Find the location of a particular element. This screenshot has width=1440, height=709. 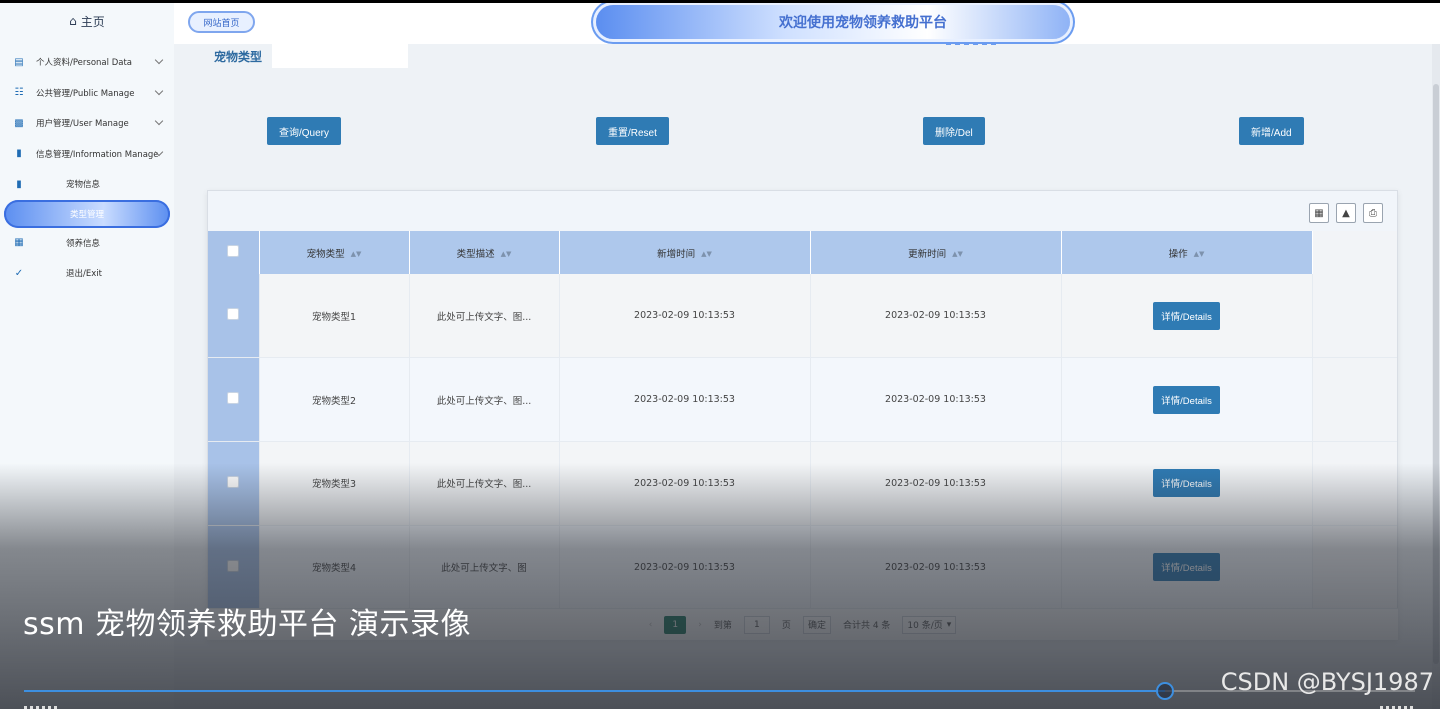

prev-page-icon: ‹ is located at coordinates (651, 625).